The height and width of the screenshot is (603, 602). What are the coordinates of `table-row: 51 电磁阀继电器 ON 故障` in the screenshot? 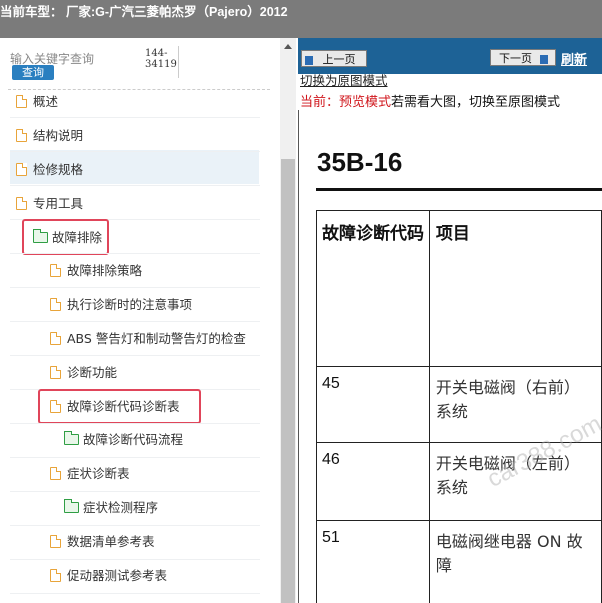 It's located at (459, 561).